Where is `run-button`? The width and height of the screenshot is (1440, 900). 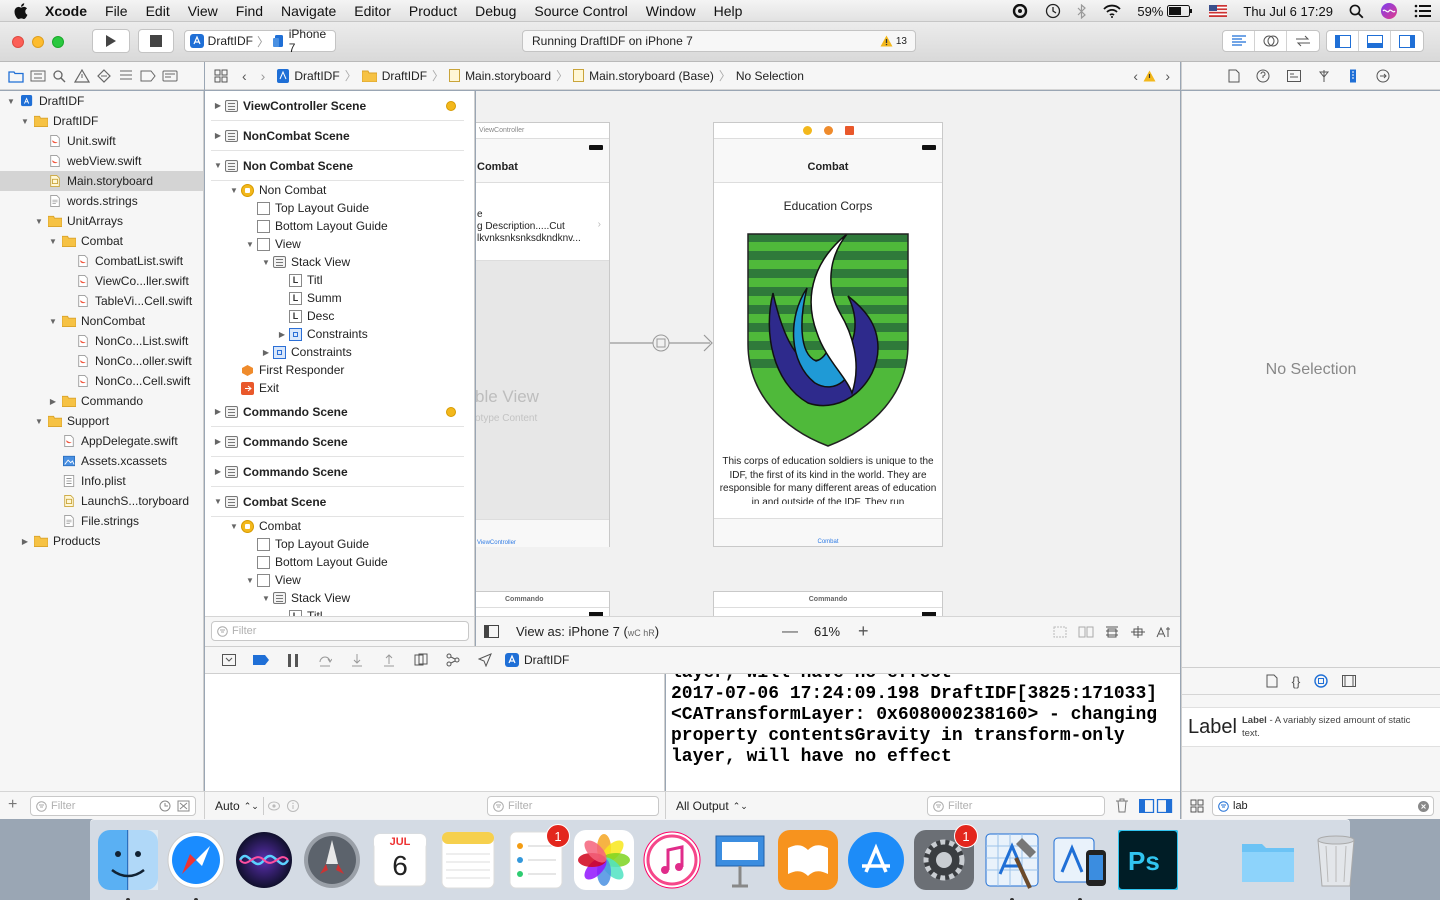
run-button is located at coordinates (111, 41).